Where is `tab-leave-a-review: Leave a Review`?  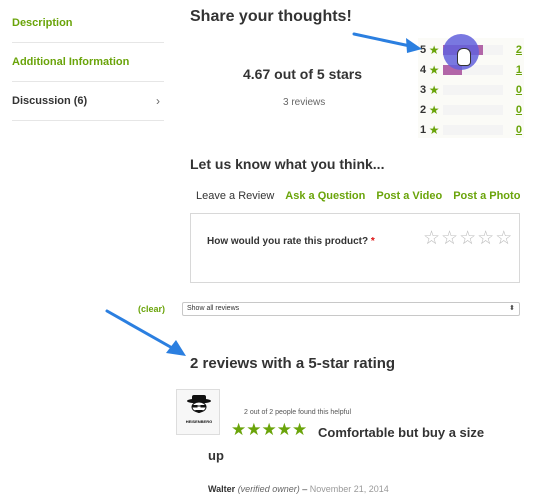 tab-leave-a-review: Leave a Review is located at coordinates (235, 196).